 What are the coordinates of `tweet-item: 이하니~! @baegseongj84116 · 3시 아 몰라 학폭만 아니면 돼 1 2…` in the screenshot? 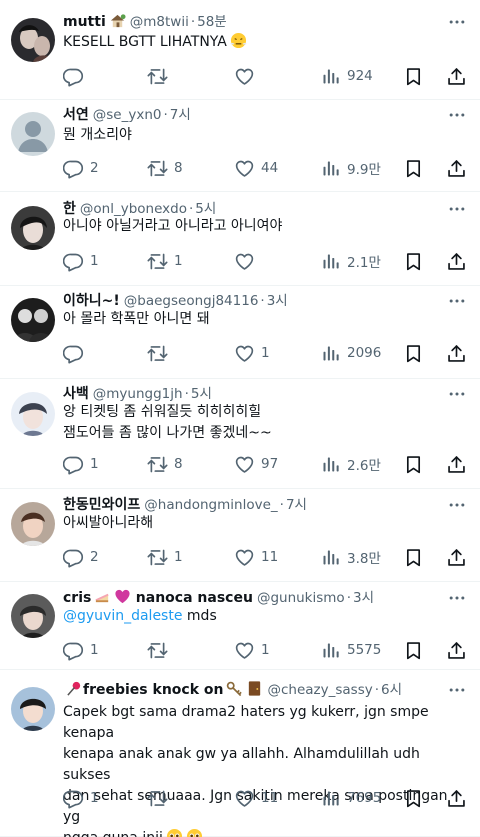 It's located at (240, 333).